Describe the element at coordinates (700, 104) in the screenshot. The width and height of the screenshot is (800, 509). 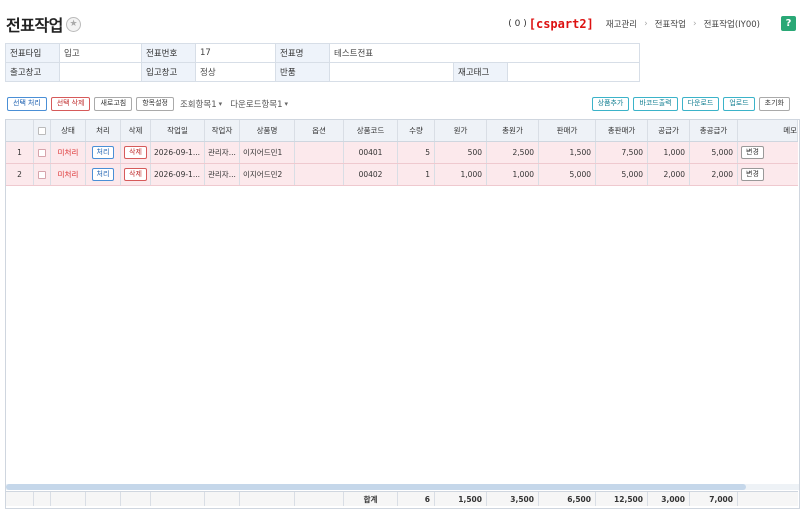
I see `download-button: 다운로드` at that location.